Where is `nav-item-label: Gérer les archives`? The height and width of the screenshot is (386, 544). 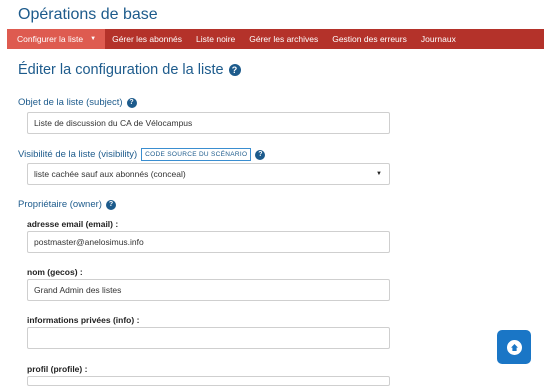 nav-item-label: Gérer les archives is located at coordinates (284, 39).